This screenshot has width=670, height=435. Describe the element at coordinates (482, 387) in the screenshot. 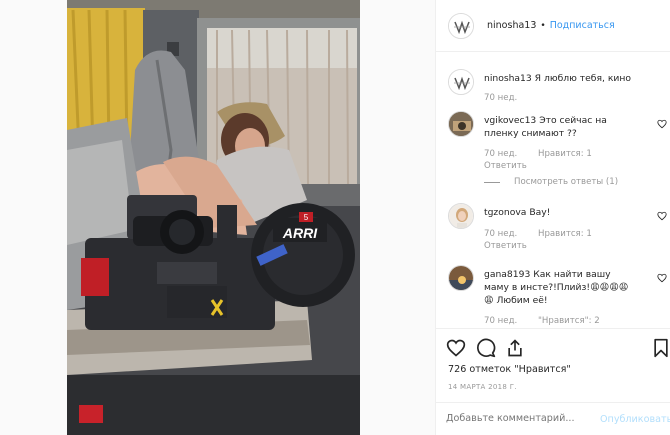

I see `post-date: 14 МАРТА 2018 Г.` at that location.